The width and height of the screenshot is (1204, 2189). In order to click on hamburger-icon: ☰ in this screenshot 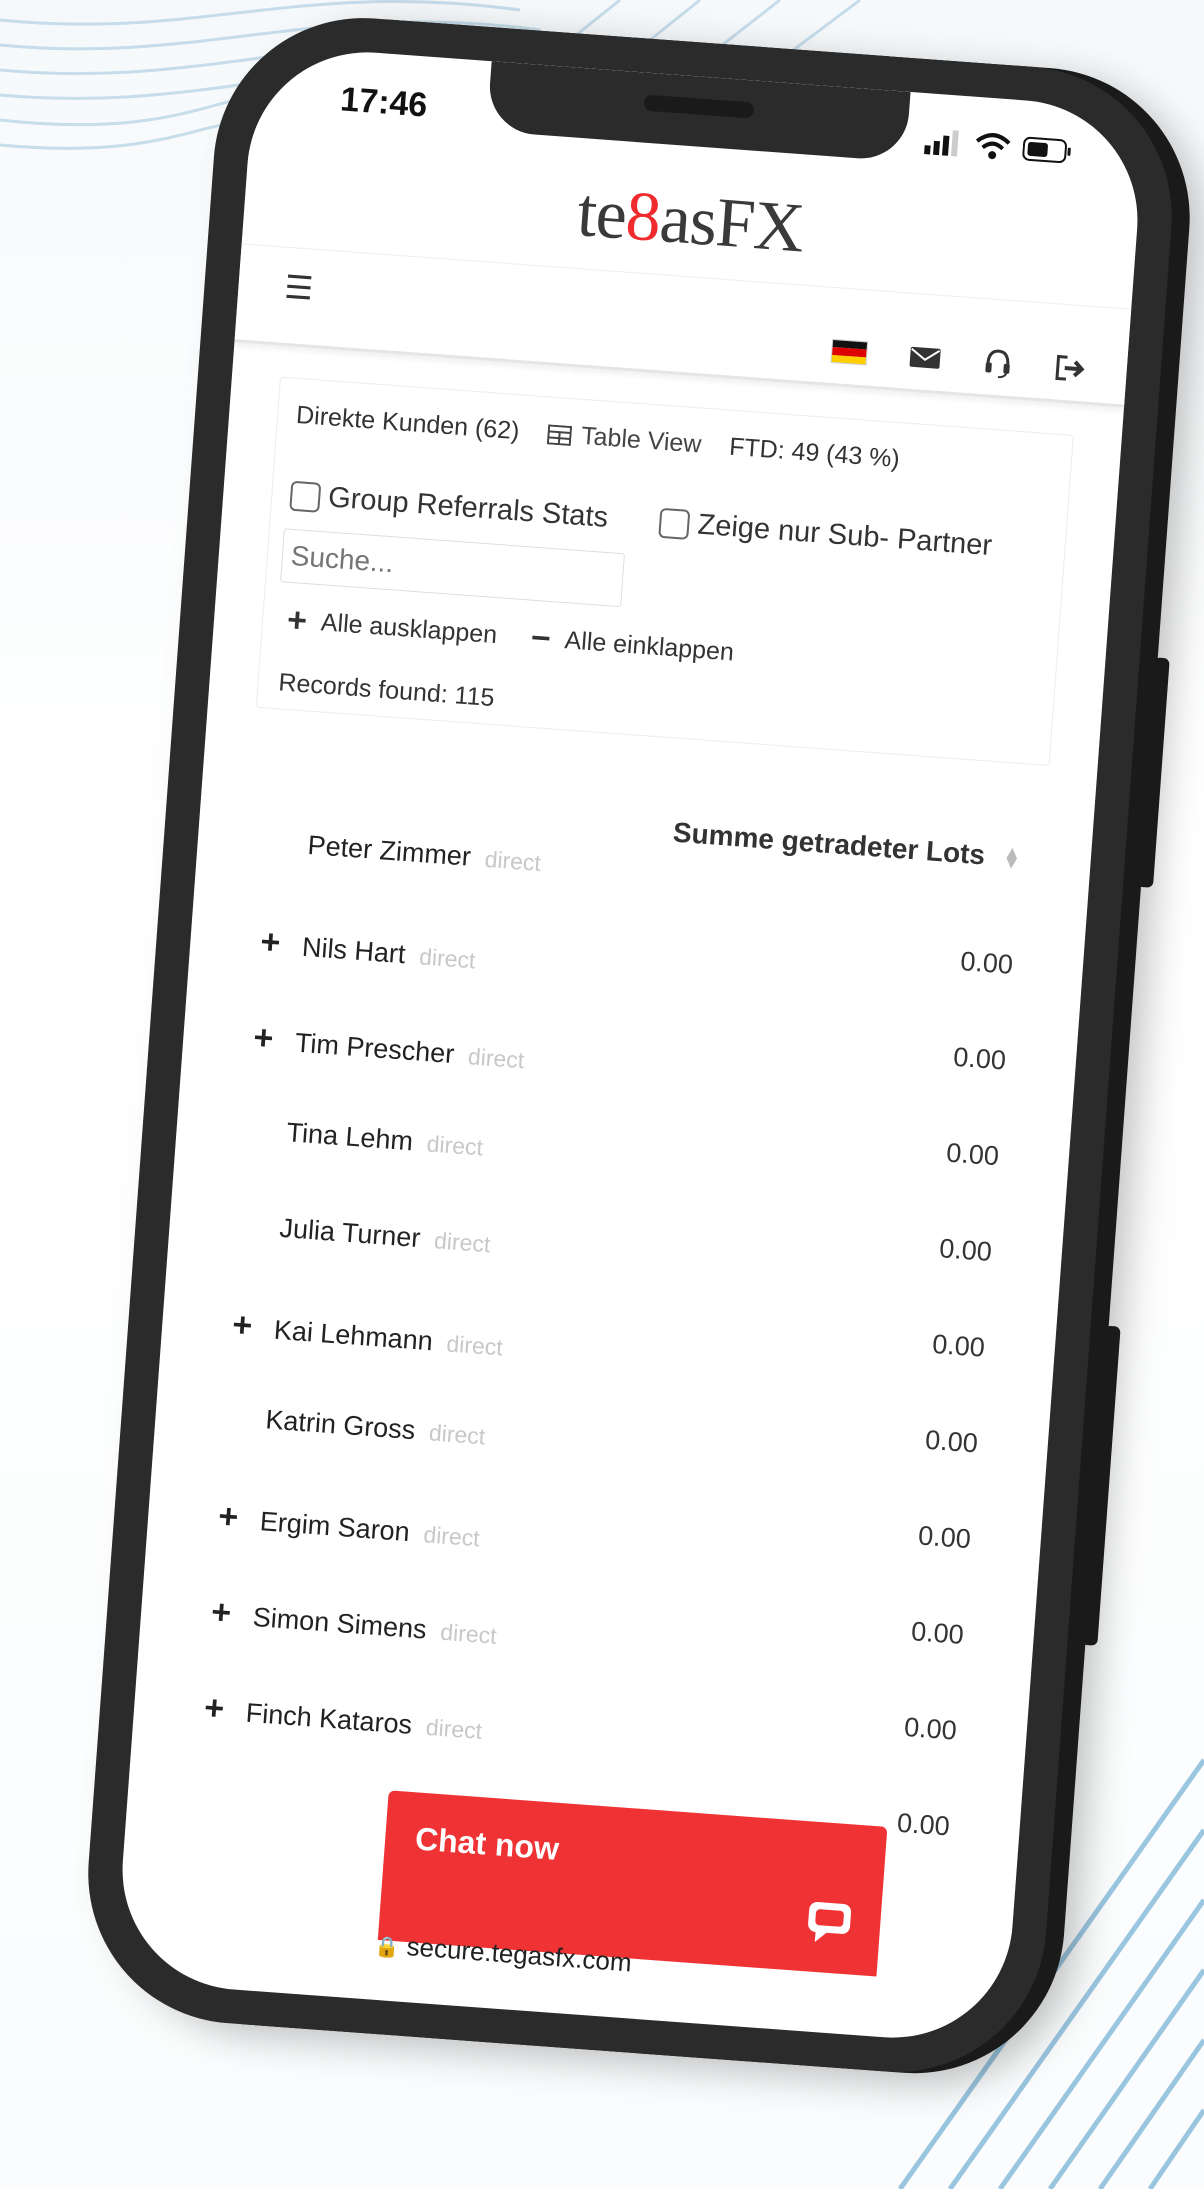, I will do `click(298, 288)`.